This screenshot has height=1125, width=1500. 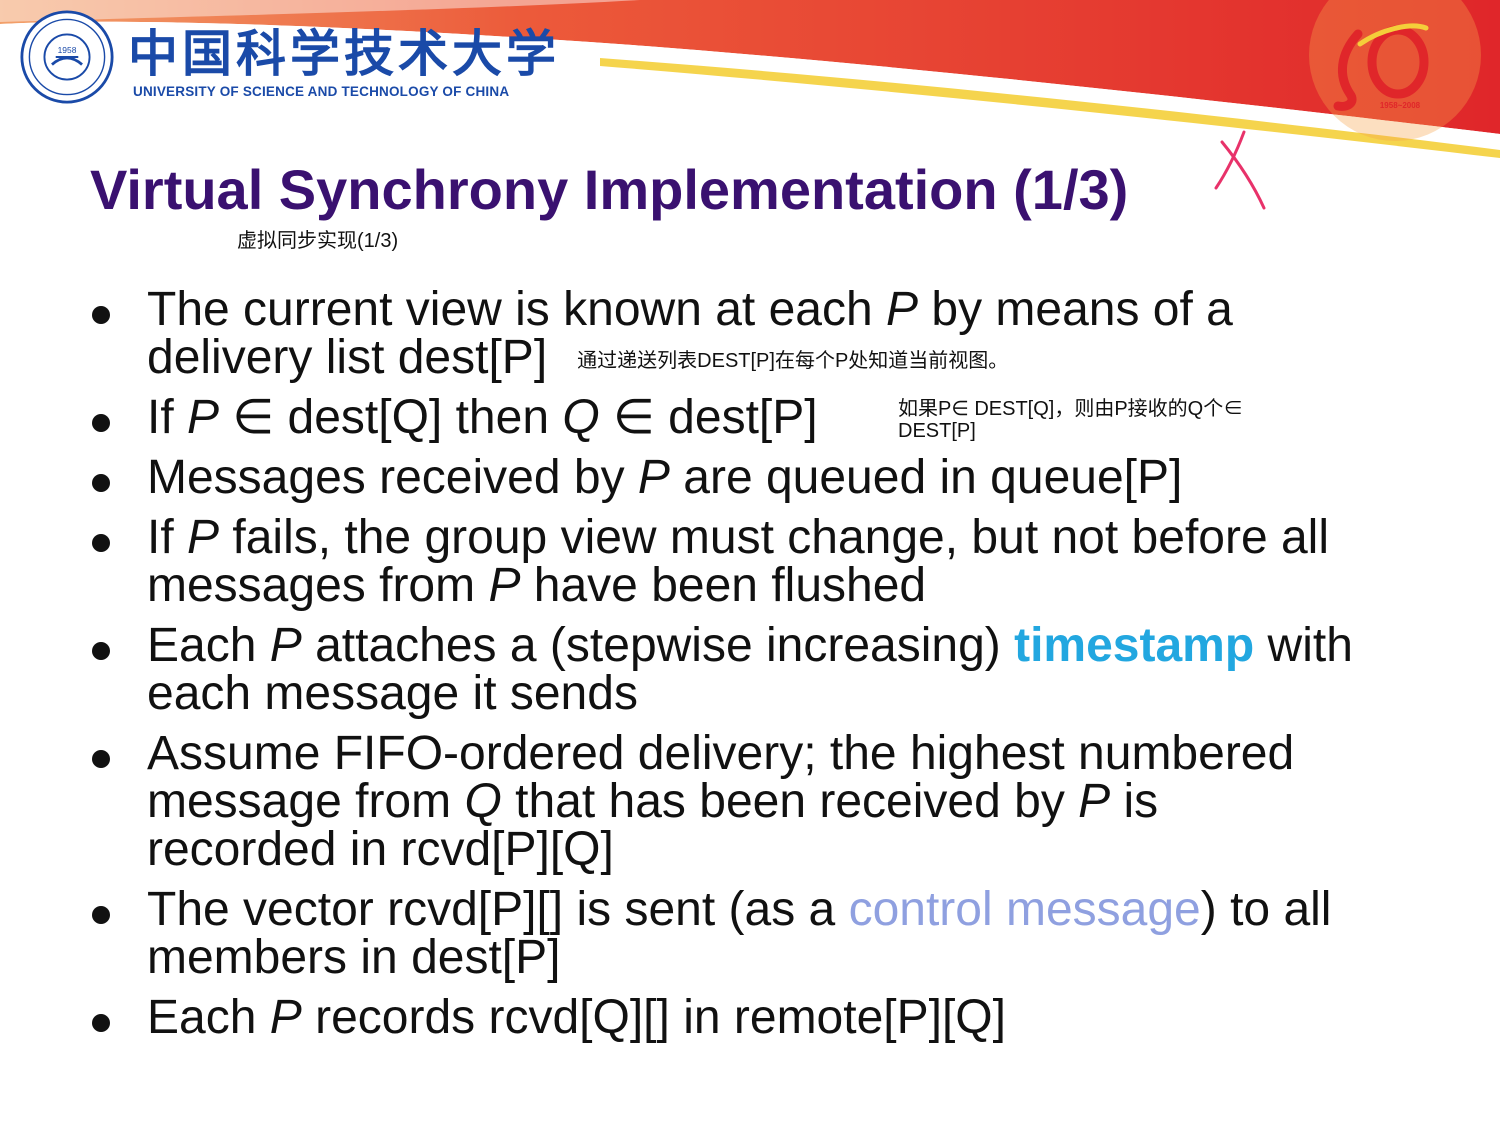 I want to click on svg-text: 1958~2008, so click(x=1400, y=105).